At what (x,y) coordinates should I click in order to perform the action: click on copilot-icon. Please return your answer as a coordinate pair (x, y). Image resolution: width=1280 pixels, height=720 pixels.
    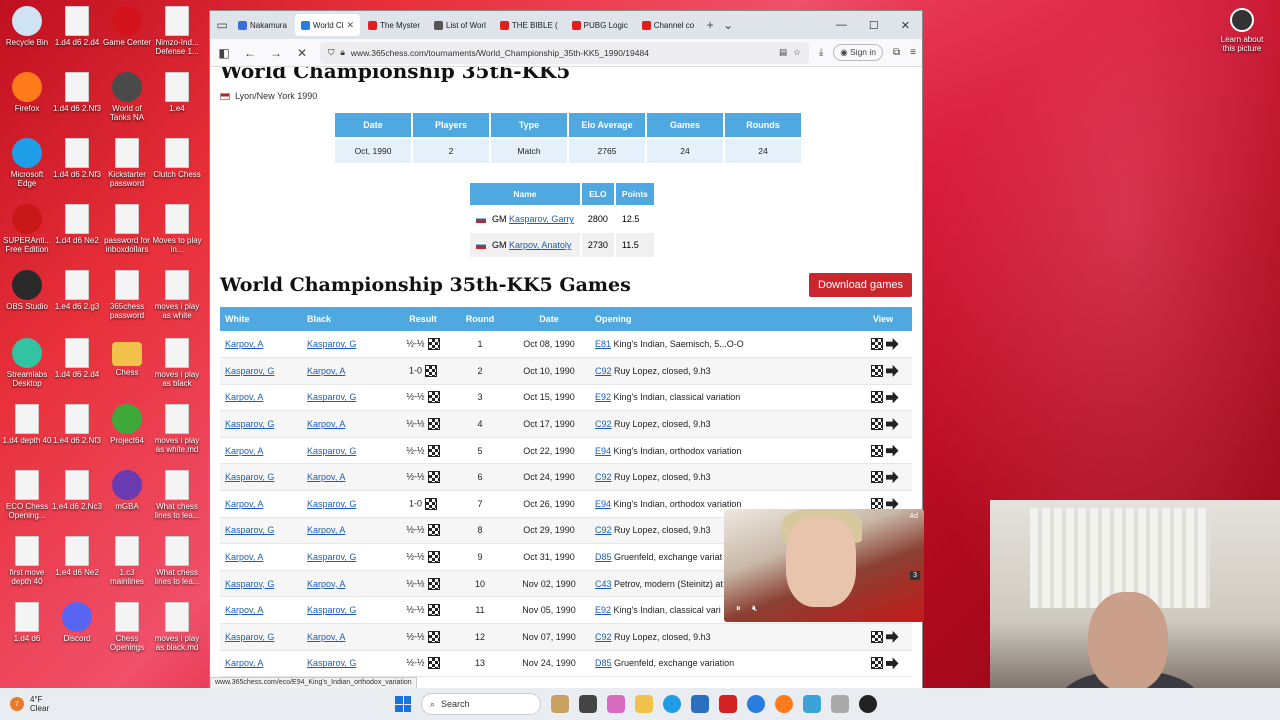
    Looking at the image, I should click on (616, 704).